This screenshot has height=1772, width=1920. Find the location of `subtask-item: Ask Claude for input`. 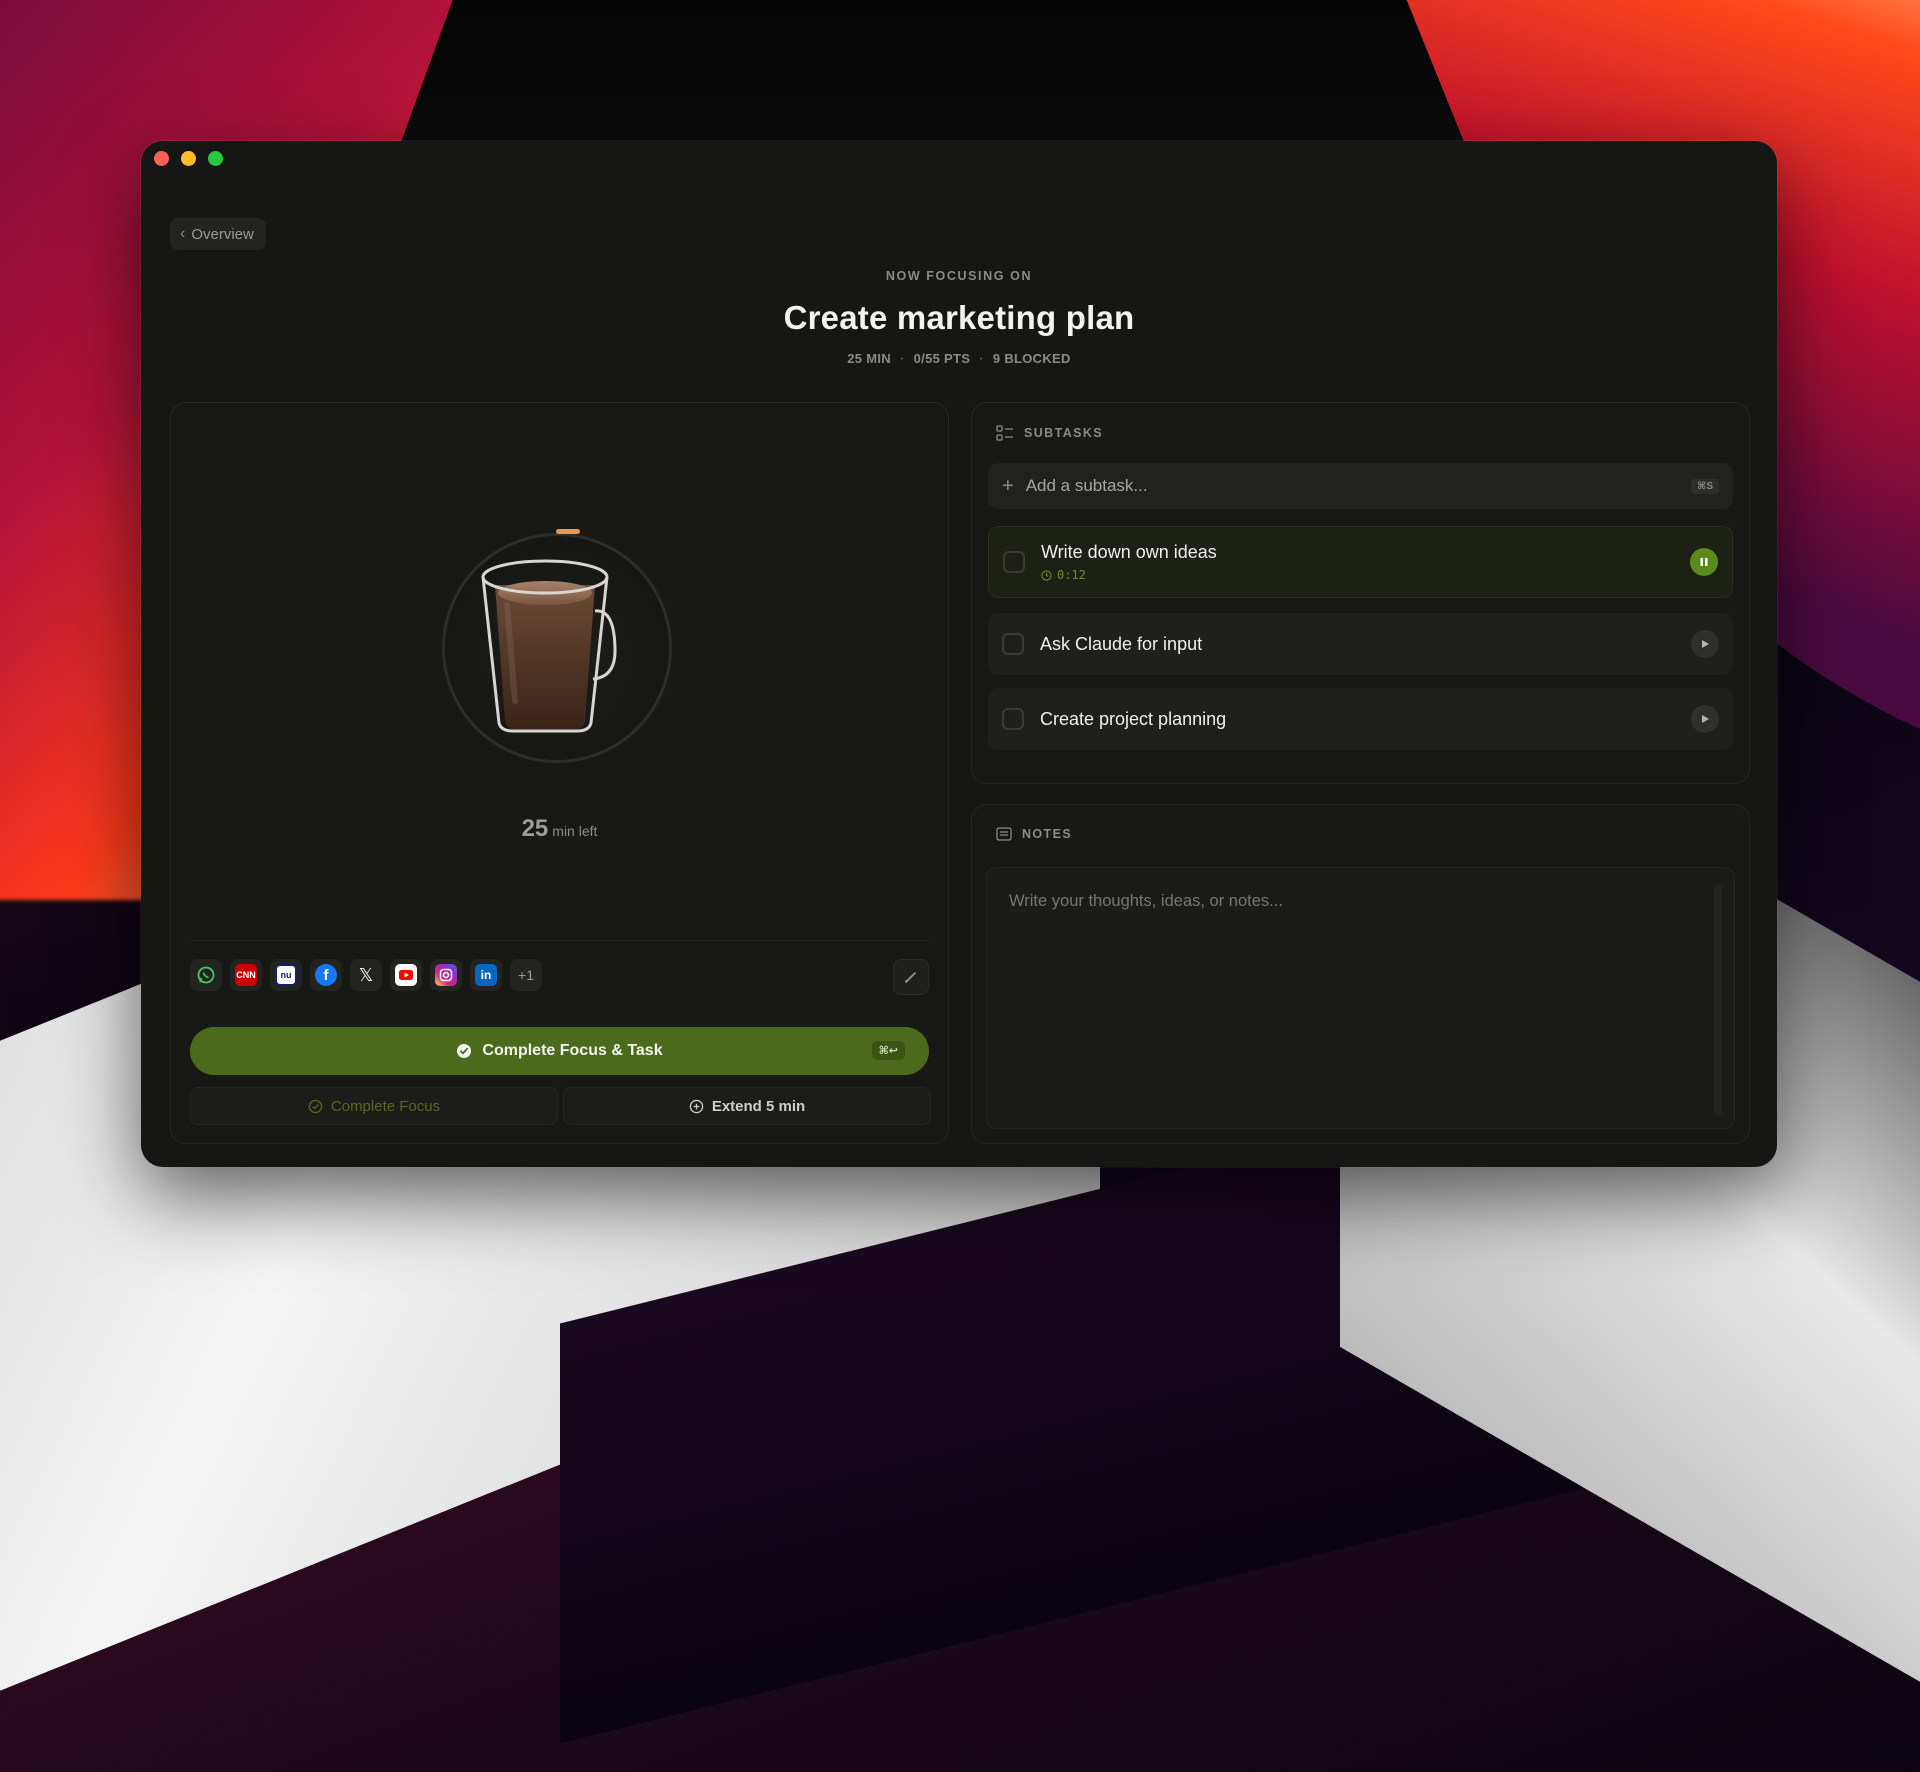

subtask-item: Ask Claude for input is located at coordinates (1360, 644).